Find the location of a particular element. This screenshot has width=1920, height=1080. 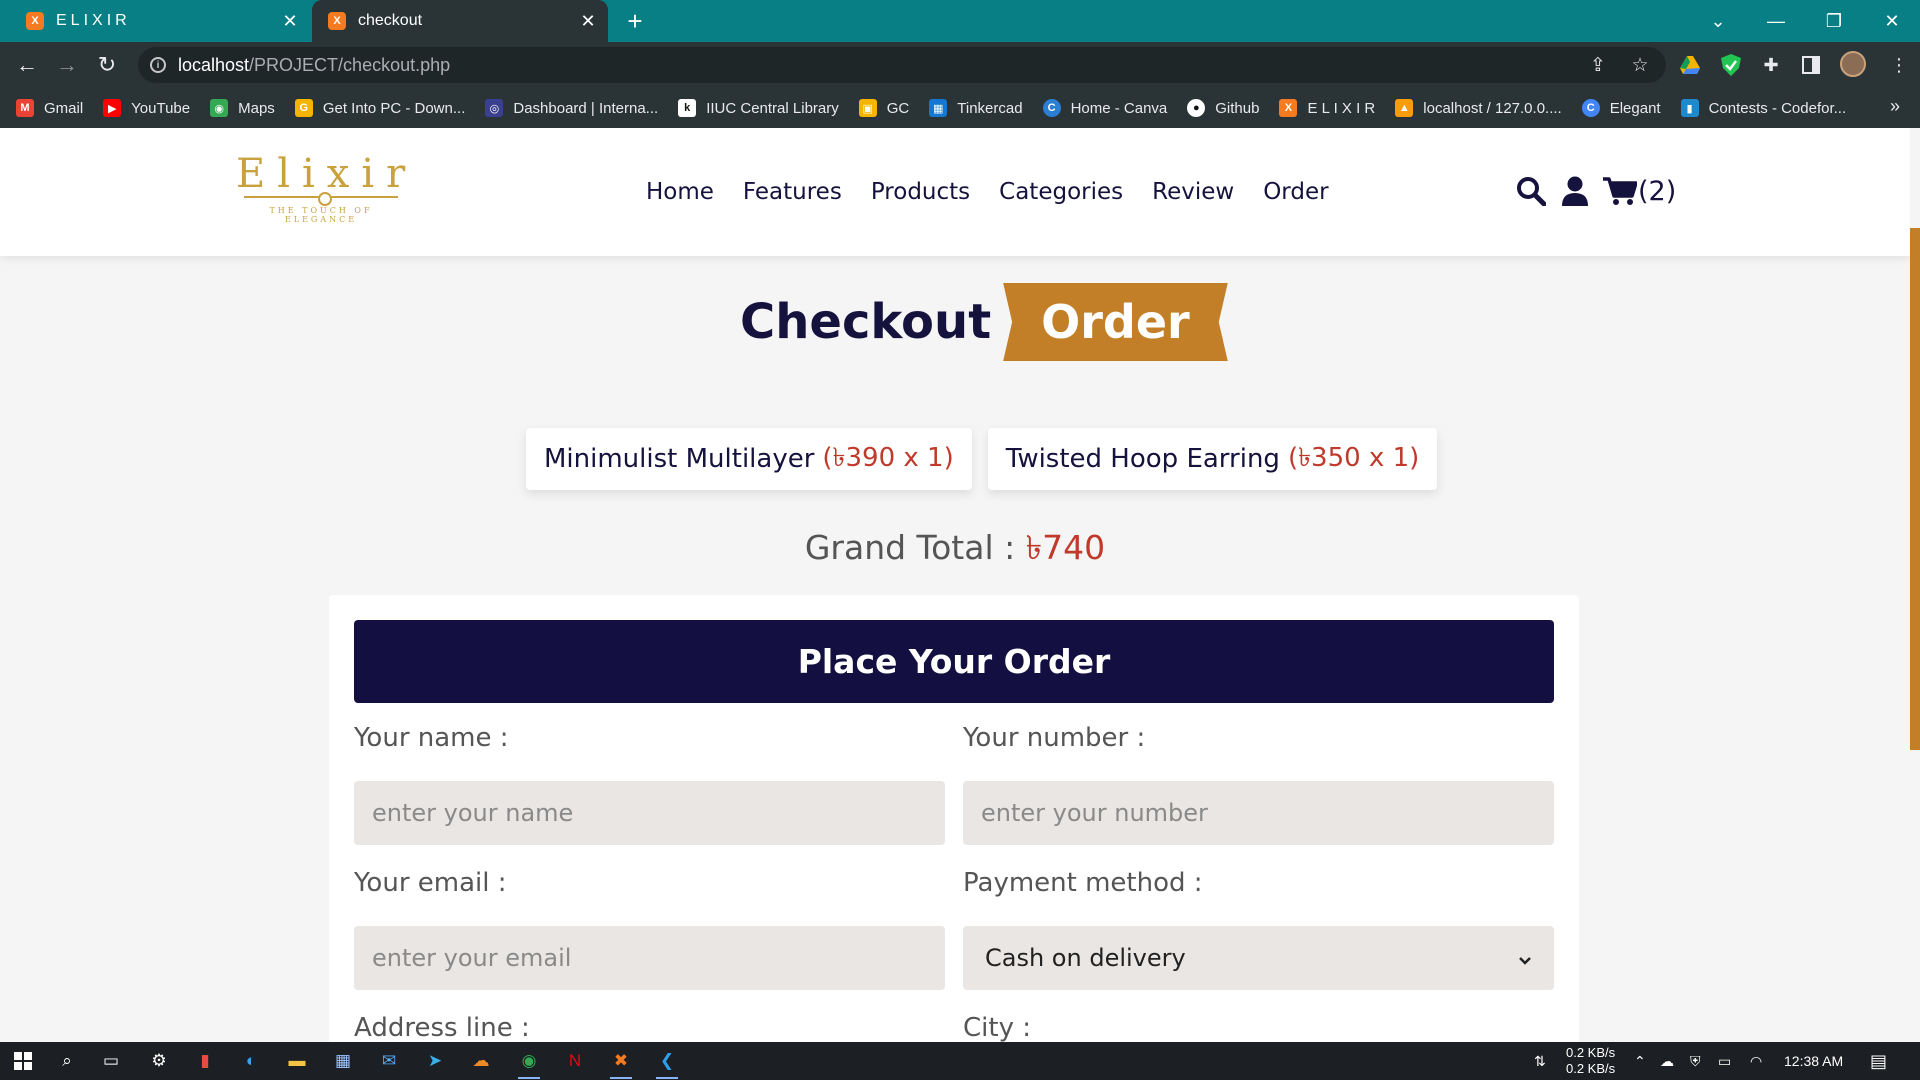

netflix-icon: N is located at coordinates (575, 1061).